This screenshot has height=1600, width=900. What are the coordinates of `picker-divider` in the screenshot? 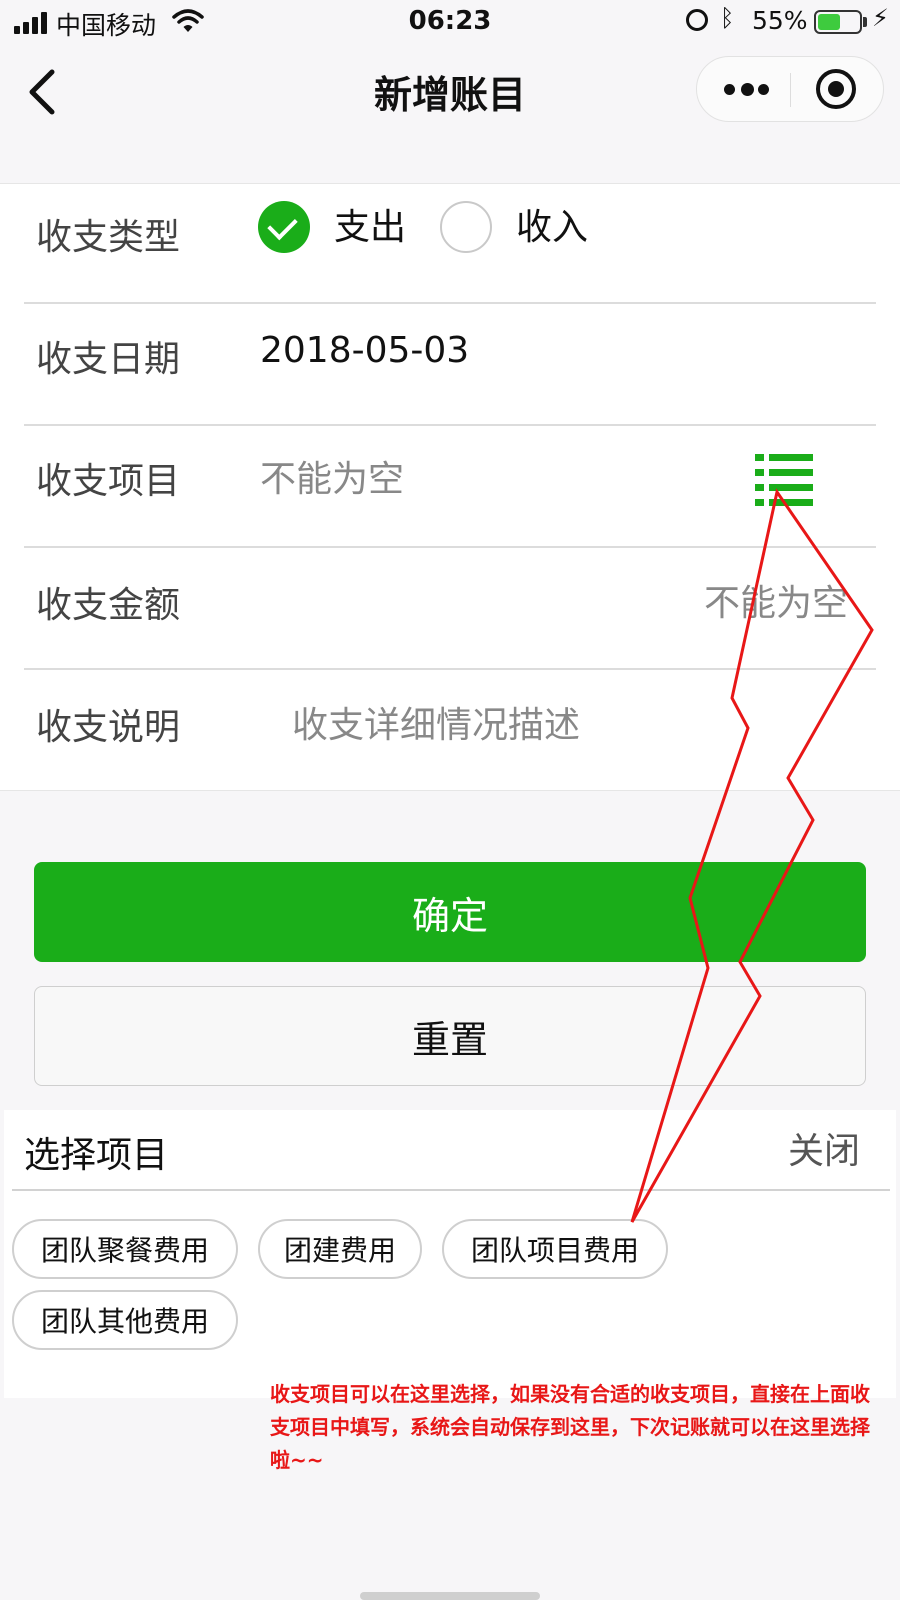 It's located at (451, 1190).